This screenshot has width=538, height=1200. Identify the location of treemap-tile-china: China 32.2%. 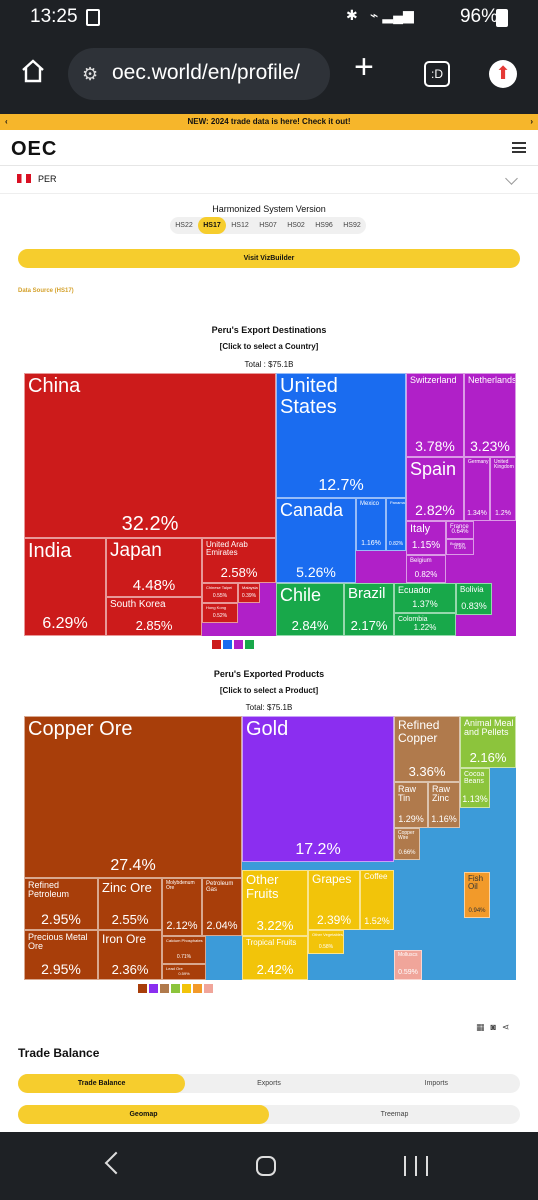
(150, 455).